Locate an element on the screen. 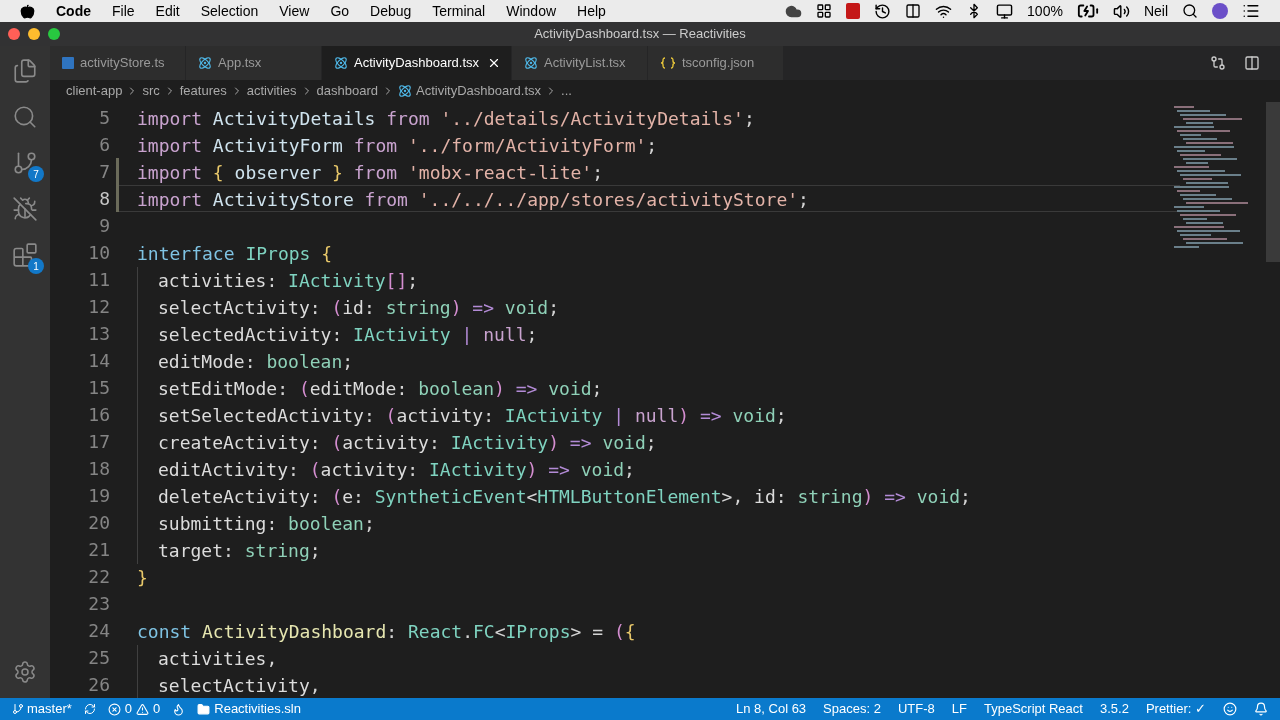 The width and height of the screenshot is (1280, 720). apple-icon is located at coordinates (27, 11).